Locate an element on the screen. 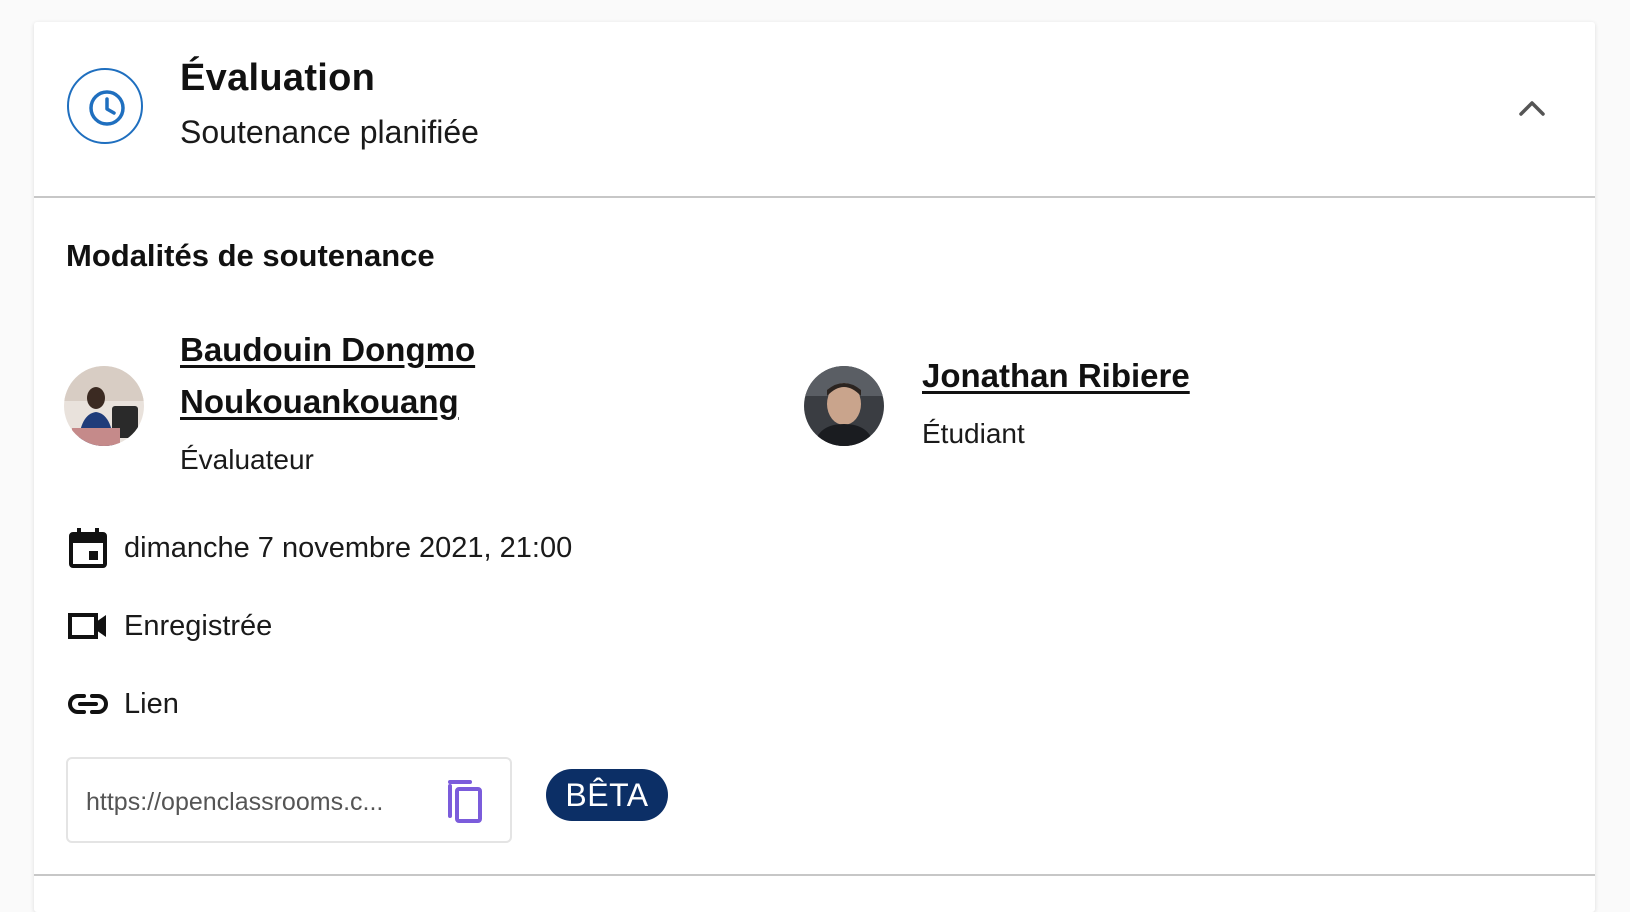 This screenshot has height=912, width=1630. evaluator-role: Évaluateur is located at coordinates (247, 459).